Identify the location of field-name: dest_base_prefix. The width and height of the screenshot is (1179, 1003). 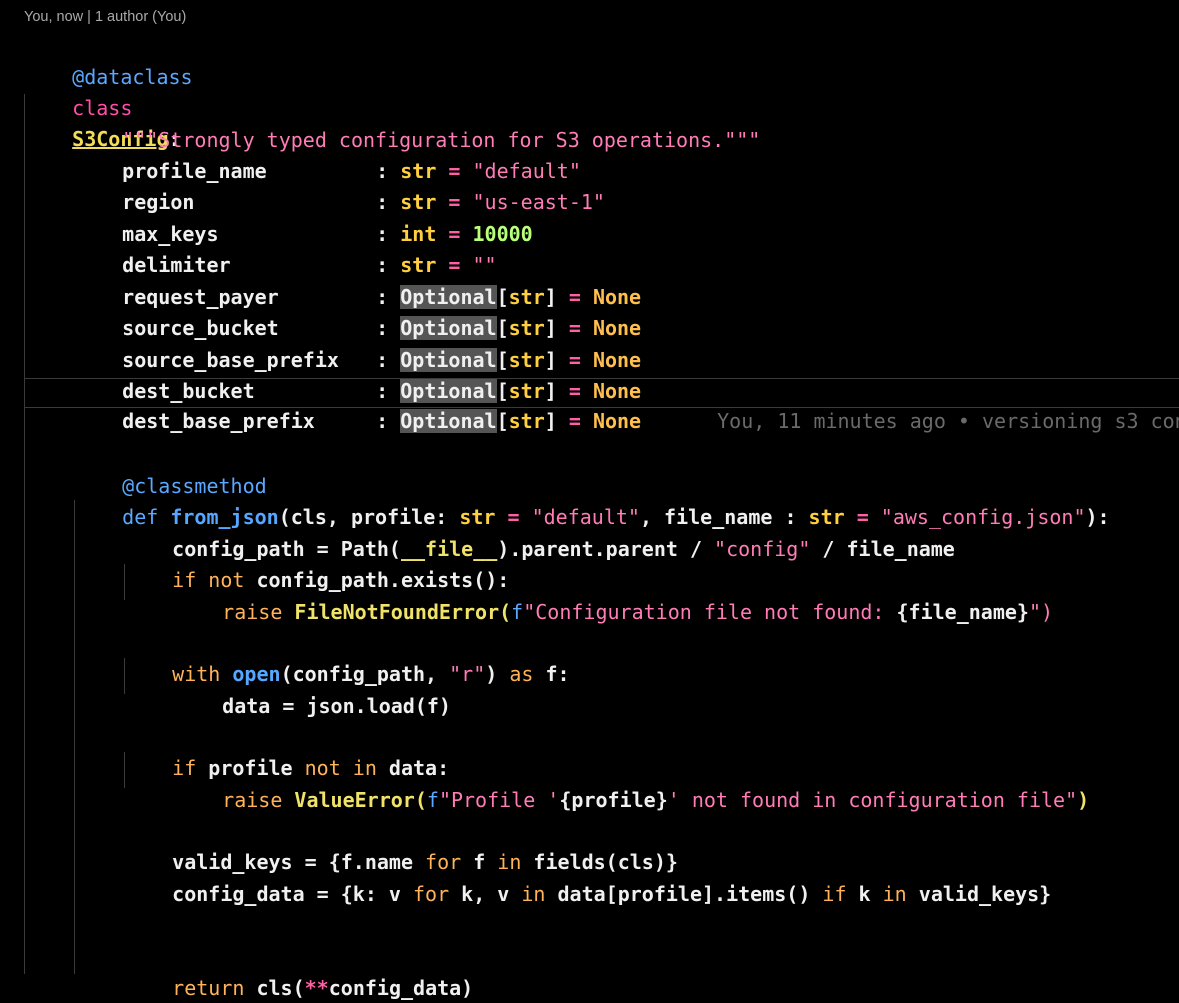
(218, 421).